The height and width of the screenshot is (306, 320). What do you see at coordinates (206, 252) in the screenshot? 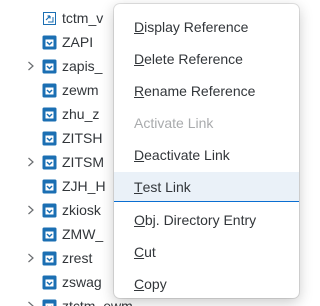
I see `menu-item-cut: Cut` at bounding box center [206, 252].